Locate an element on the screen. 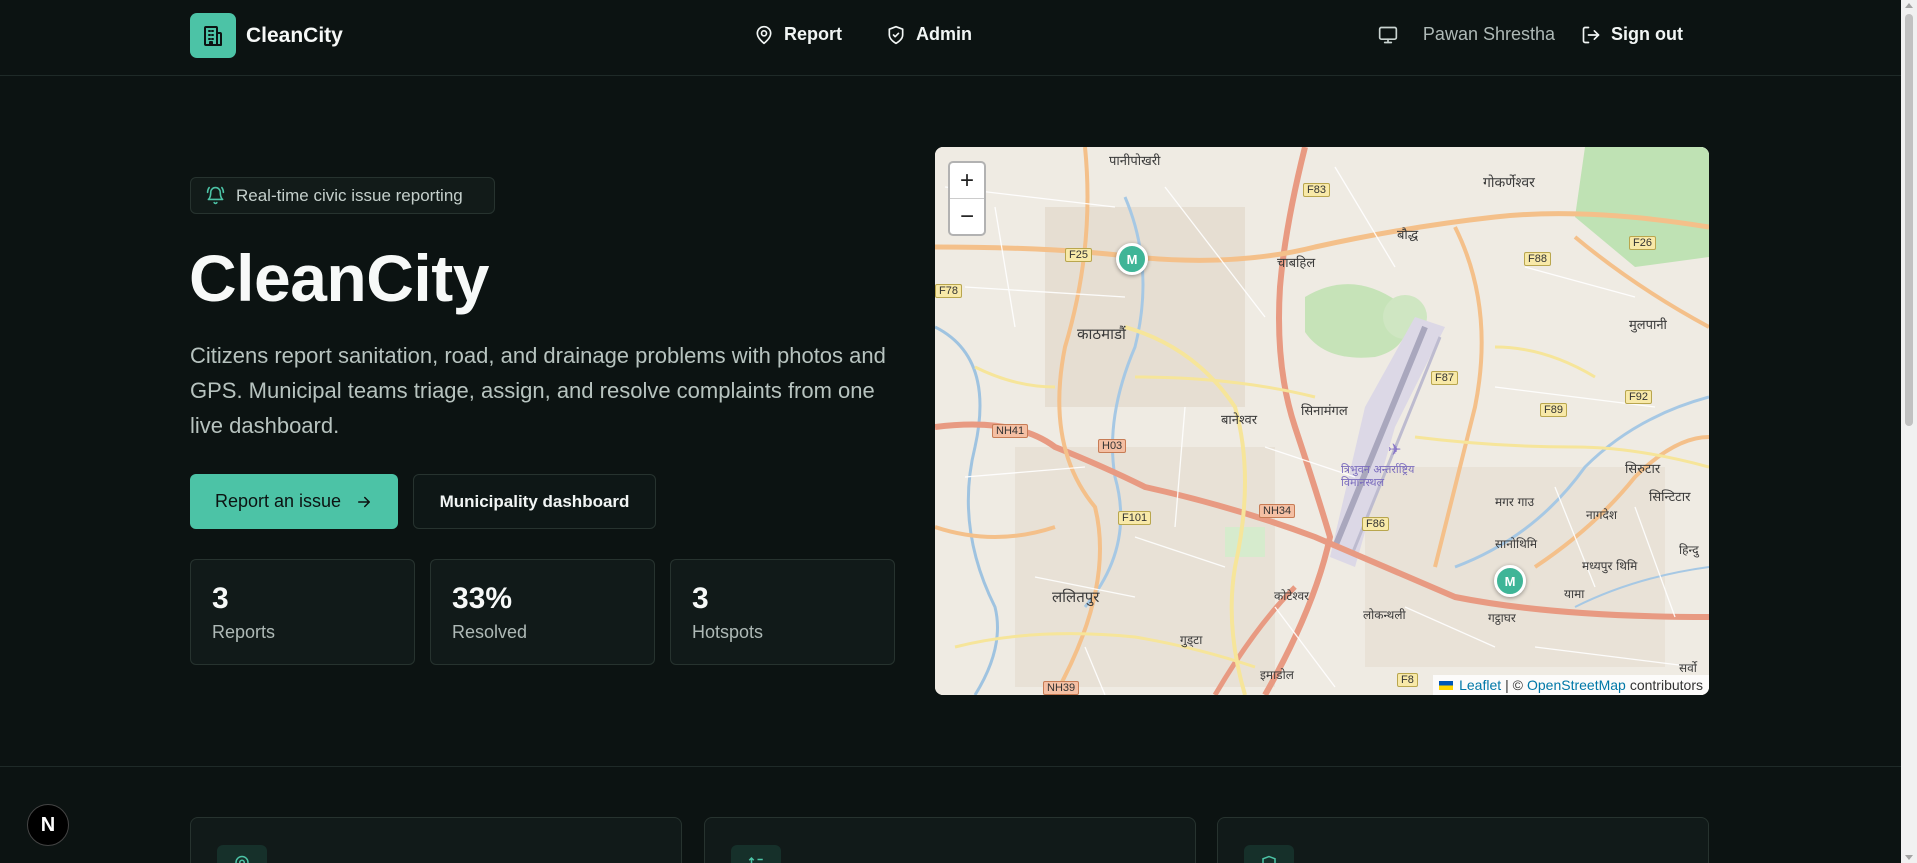 Image resolution: width=1917 pixels, height=863 pixels. monitor-icon is located at coordinates (1388, 34).